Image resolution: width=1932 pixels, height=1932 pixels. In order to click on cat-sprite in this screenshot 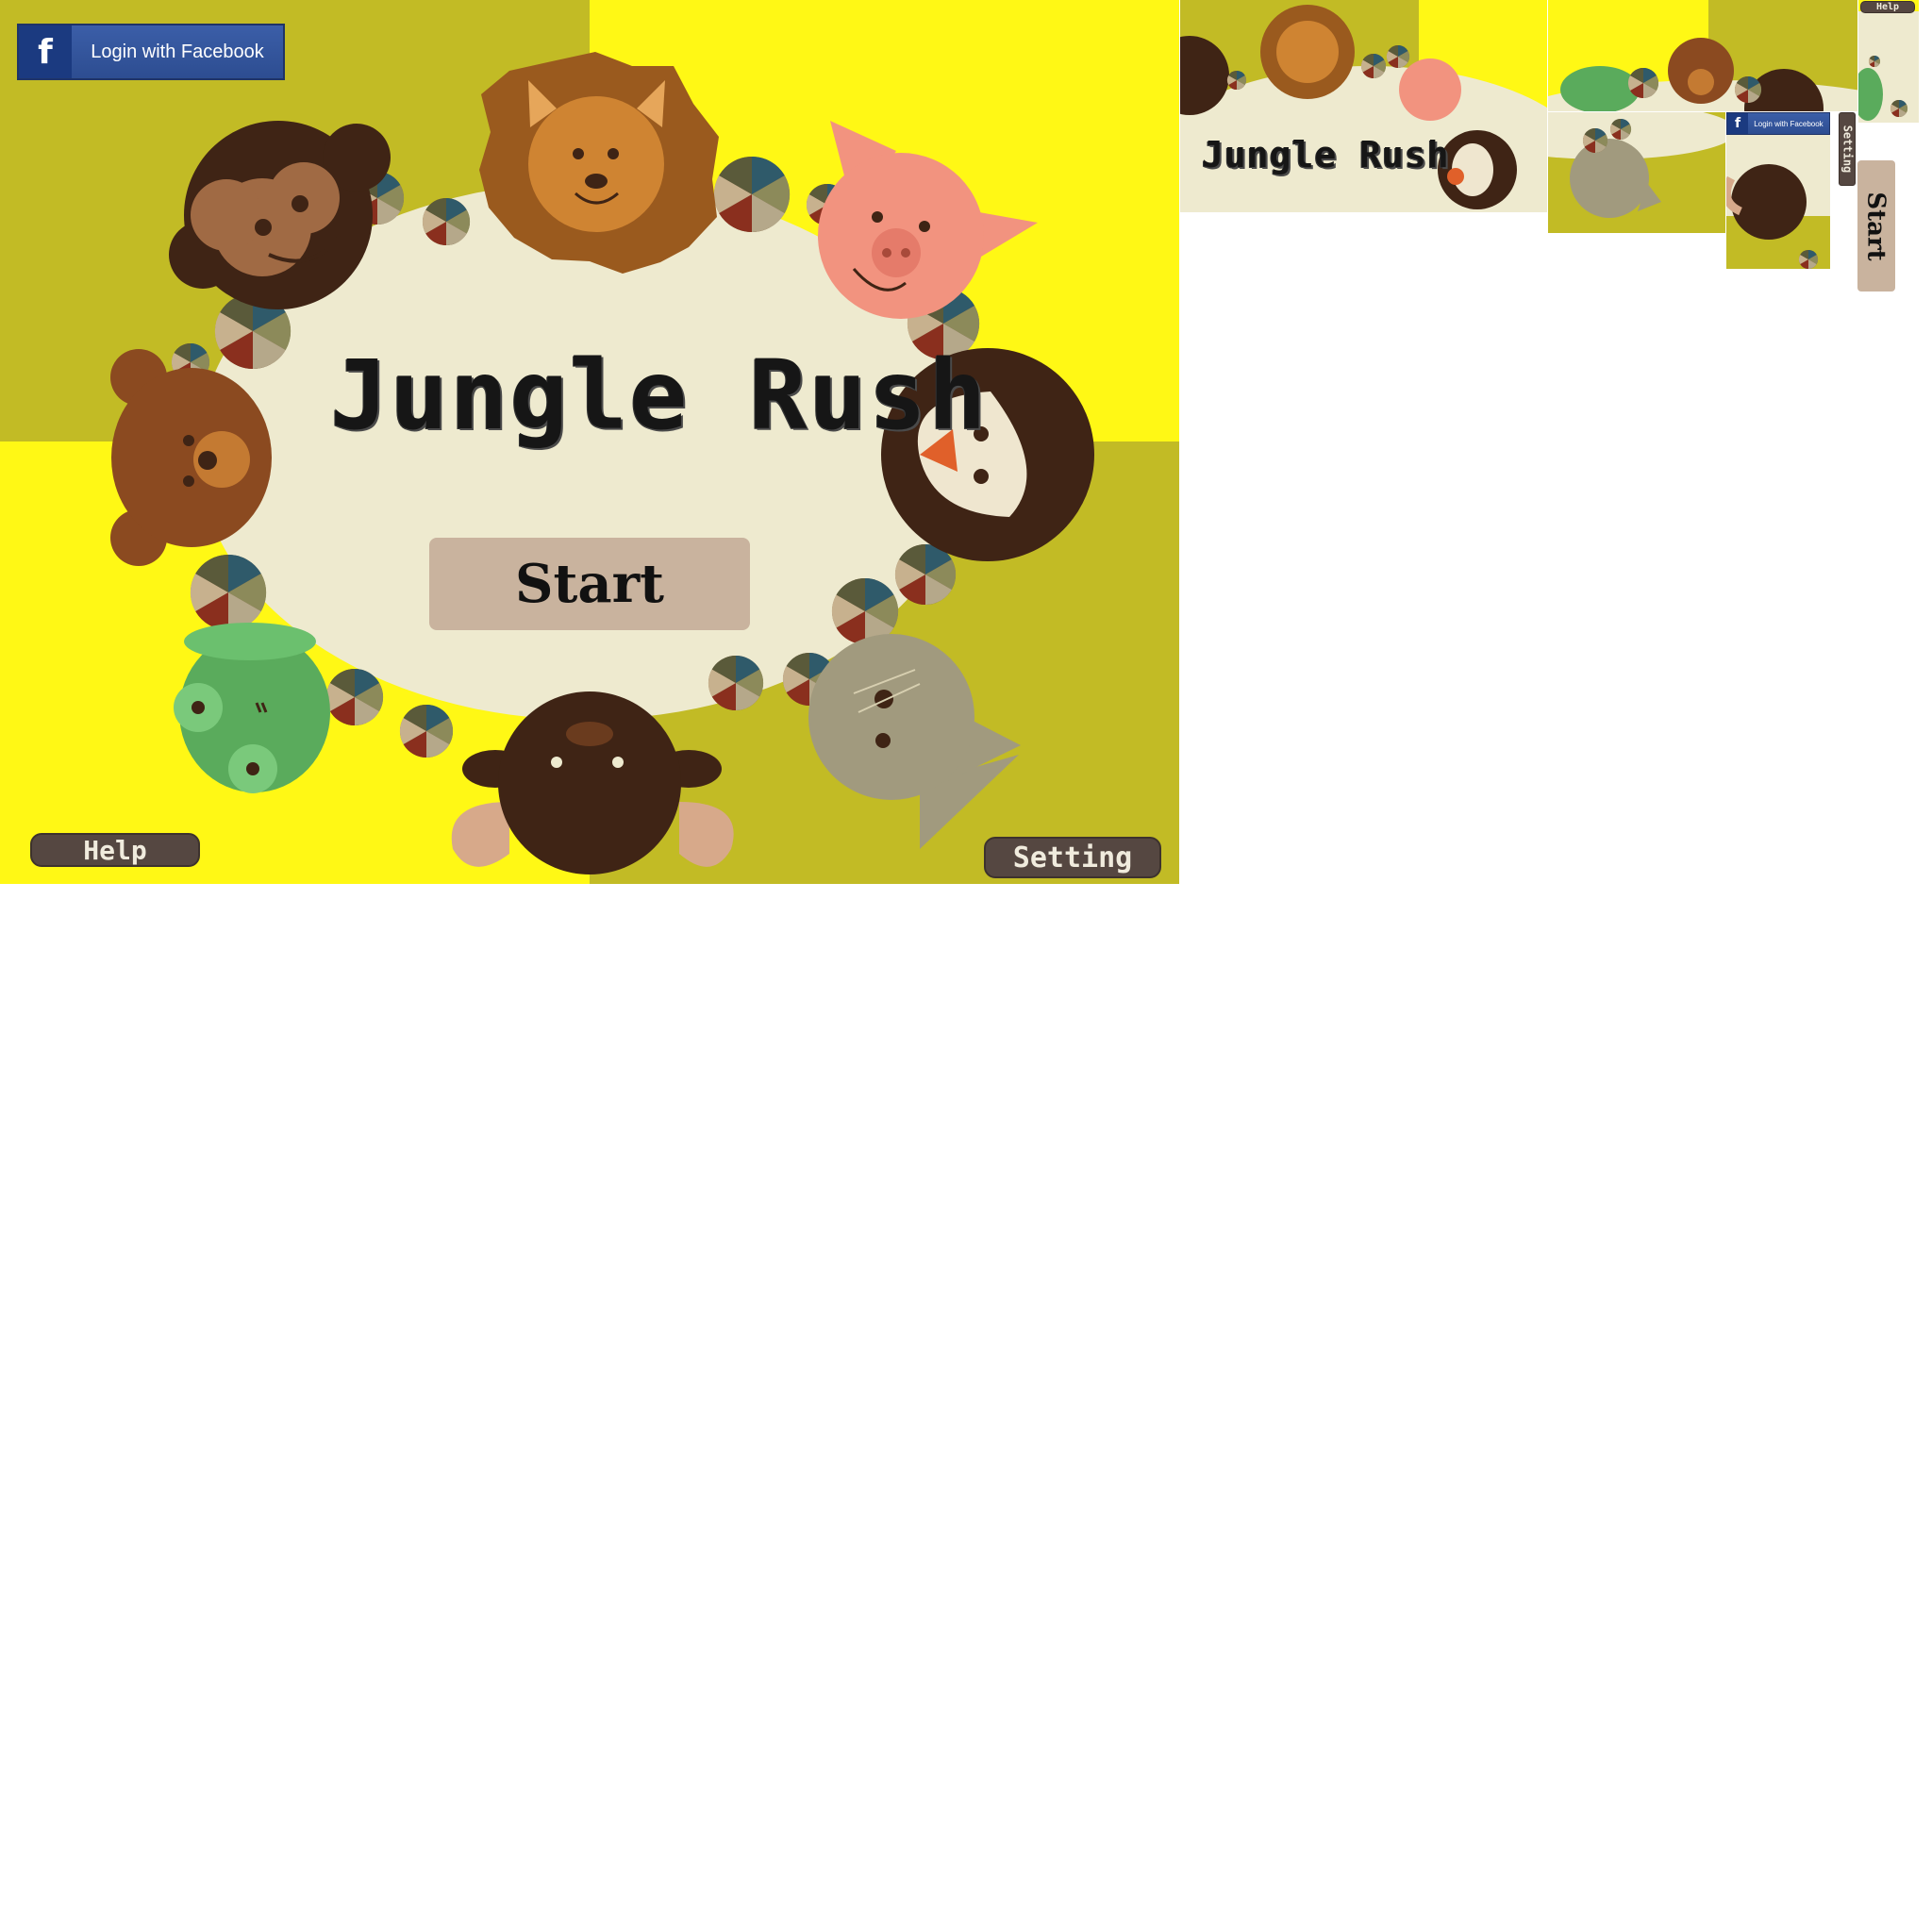, I will do `click(1637, 172)`.